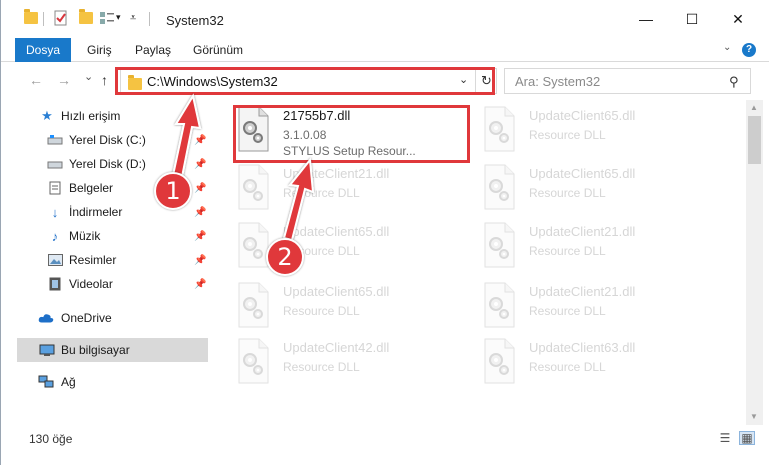 This screenshot has height=465, width=769. What do you see at coordinates (738, 19) in the screenshot?
I see `close-button: ✕` at bounding box center [738, 19].